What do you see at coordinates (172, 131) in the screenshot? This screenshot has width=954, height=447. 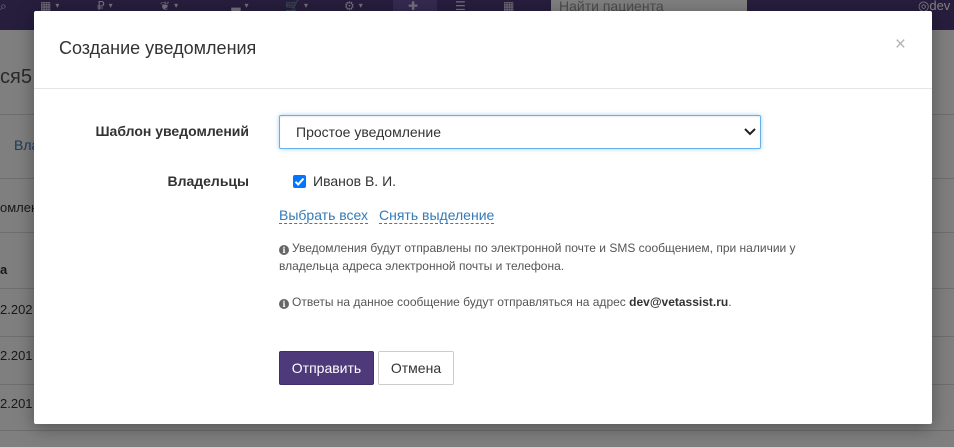 I see `template-label: Шаблон уведомлений` at bounding box center [172, 131].